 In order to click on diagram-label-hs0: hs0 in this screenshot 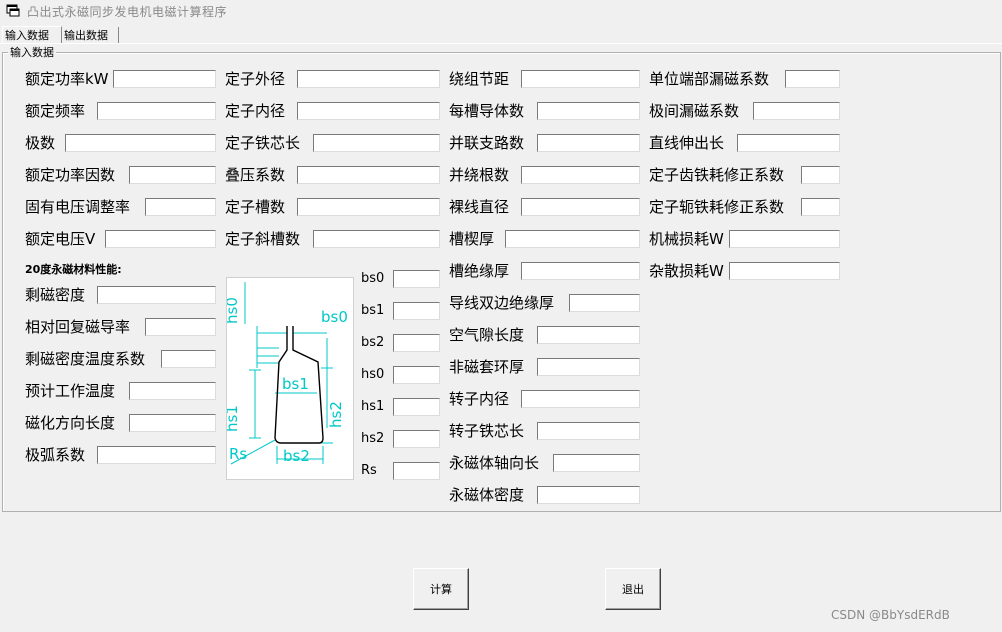, I will do `click(233, 310)`.